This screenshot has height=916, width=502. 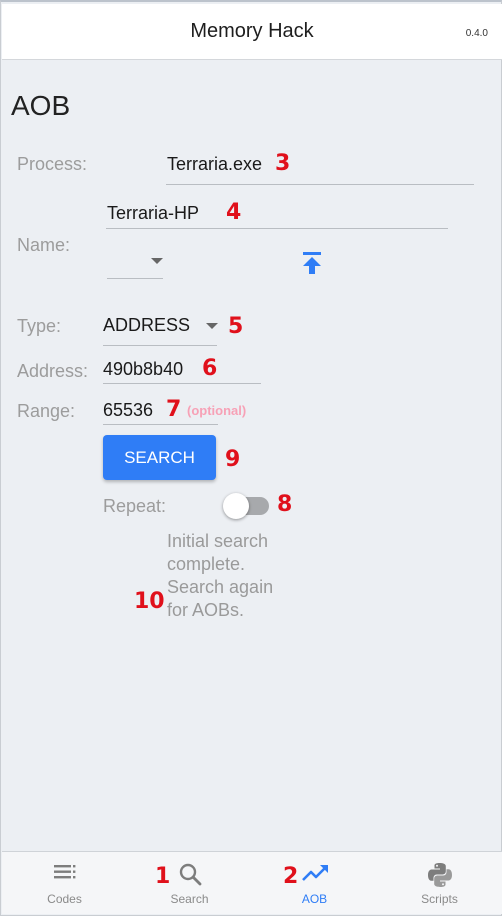 I want to click on list-icon, so click(x=64, y=872).